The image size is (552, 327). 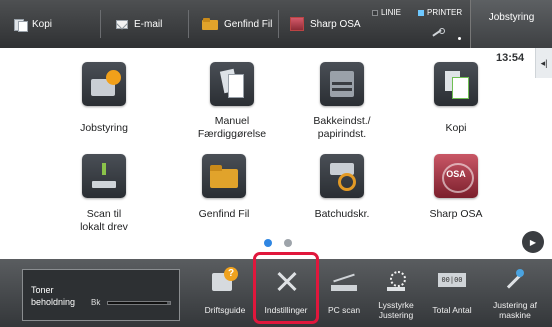 I want to click on highlight-frame, so click(x=286, y=288).